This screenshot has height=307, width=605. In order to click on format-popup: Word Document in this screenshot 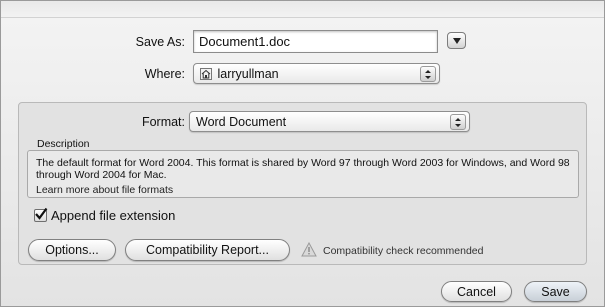, I will do `click(329, 121)`.